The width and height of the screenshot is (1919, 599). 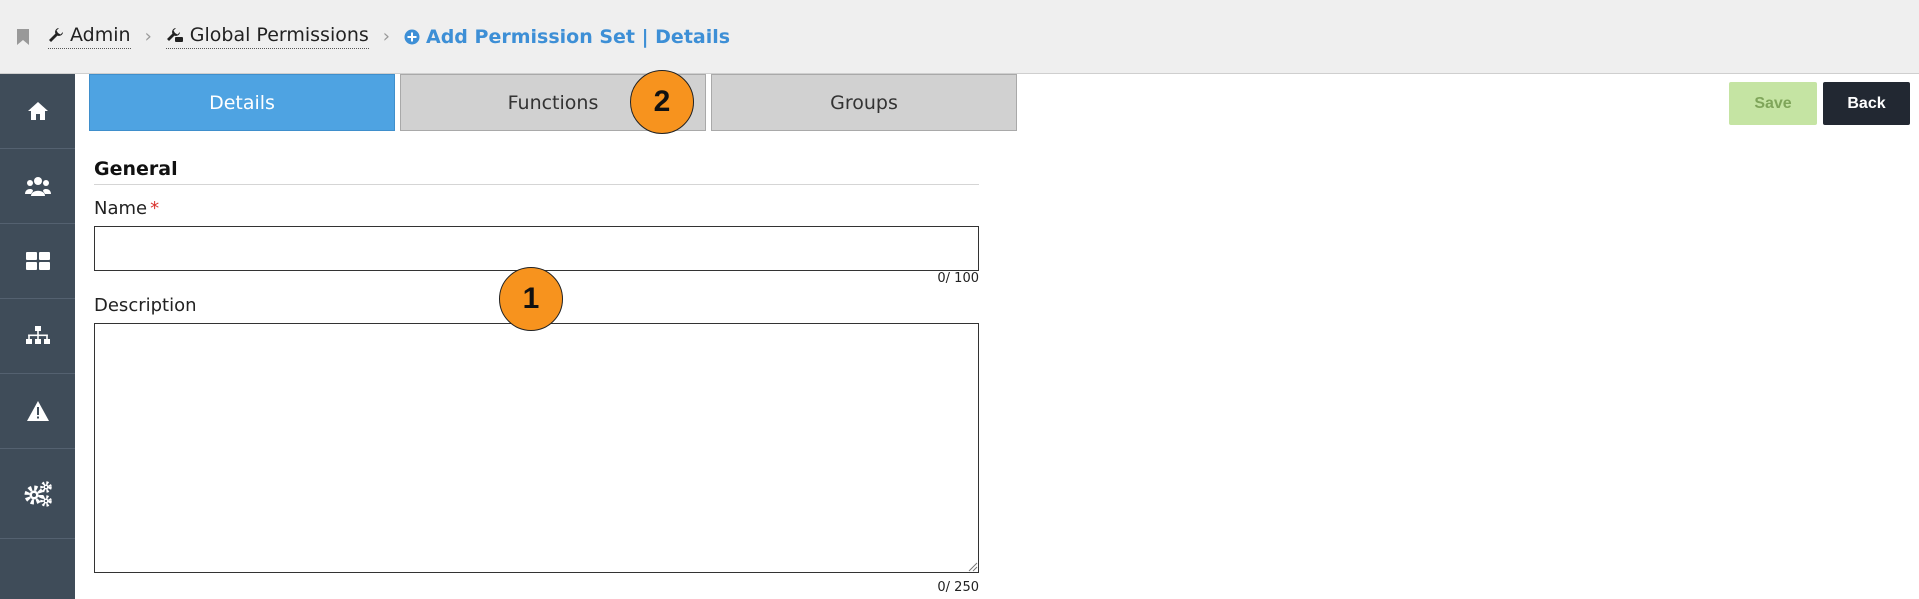 I want to click on name-field, so click(x=536, y=248).